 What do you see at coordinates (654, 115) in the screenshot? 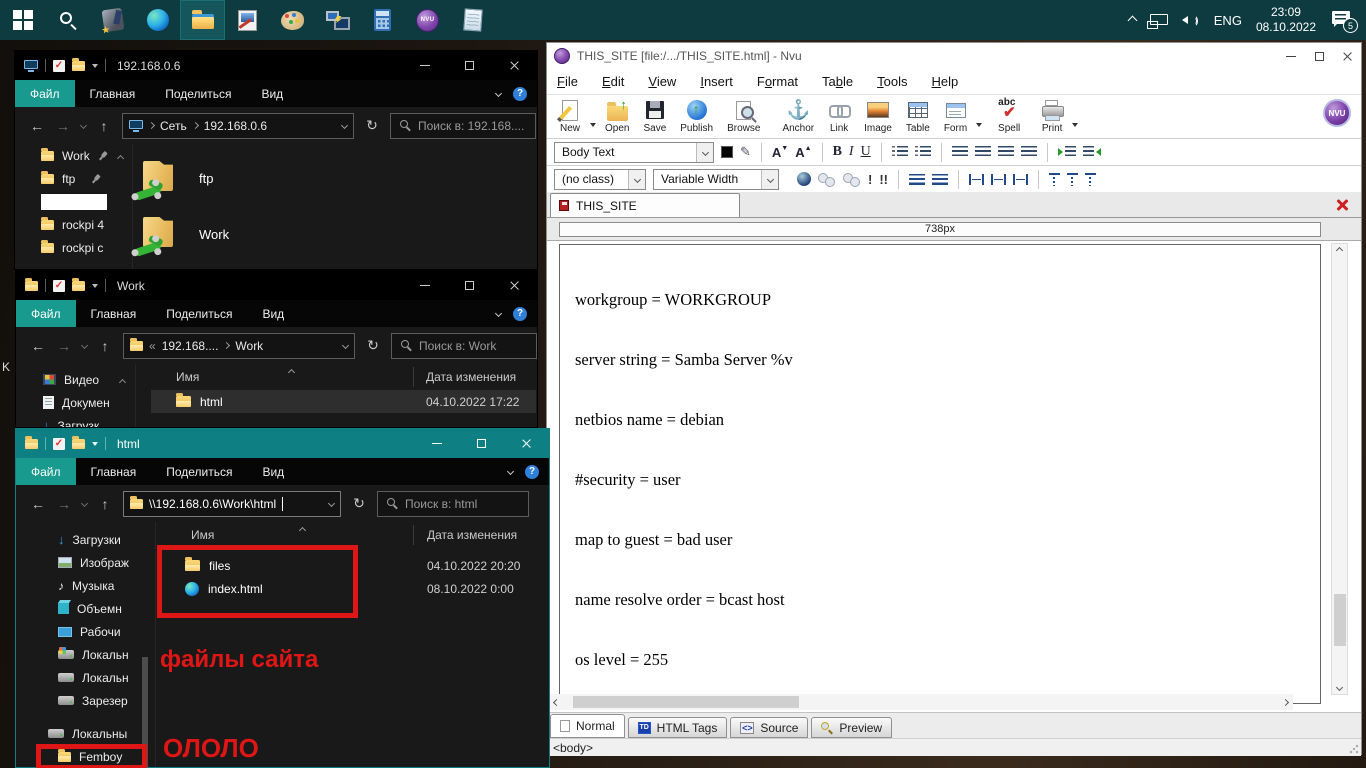
I see `save-button: Save` at bounding box center [654, 115].